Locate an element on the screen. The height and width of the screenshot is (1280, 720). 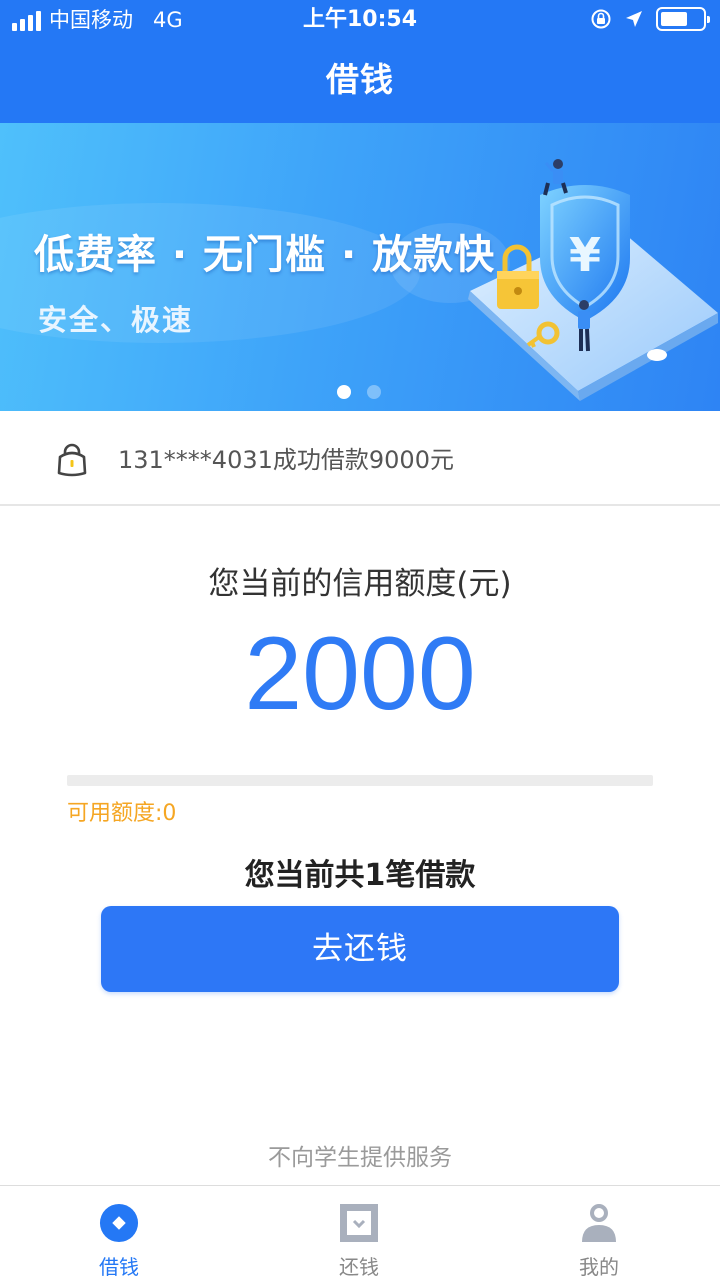
bottom-tab-bar: 借钱 还钱 我的 is located at coordinates (360, 1232).